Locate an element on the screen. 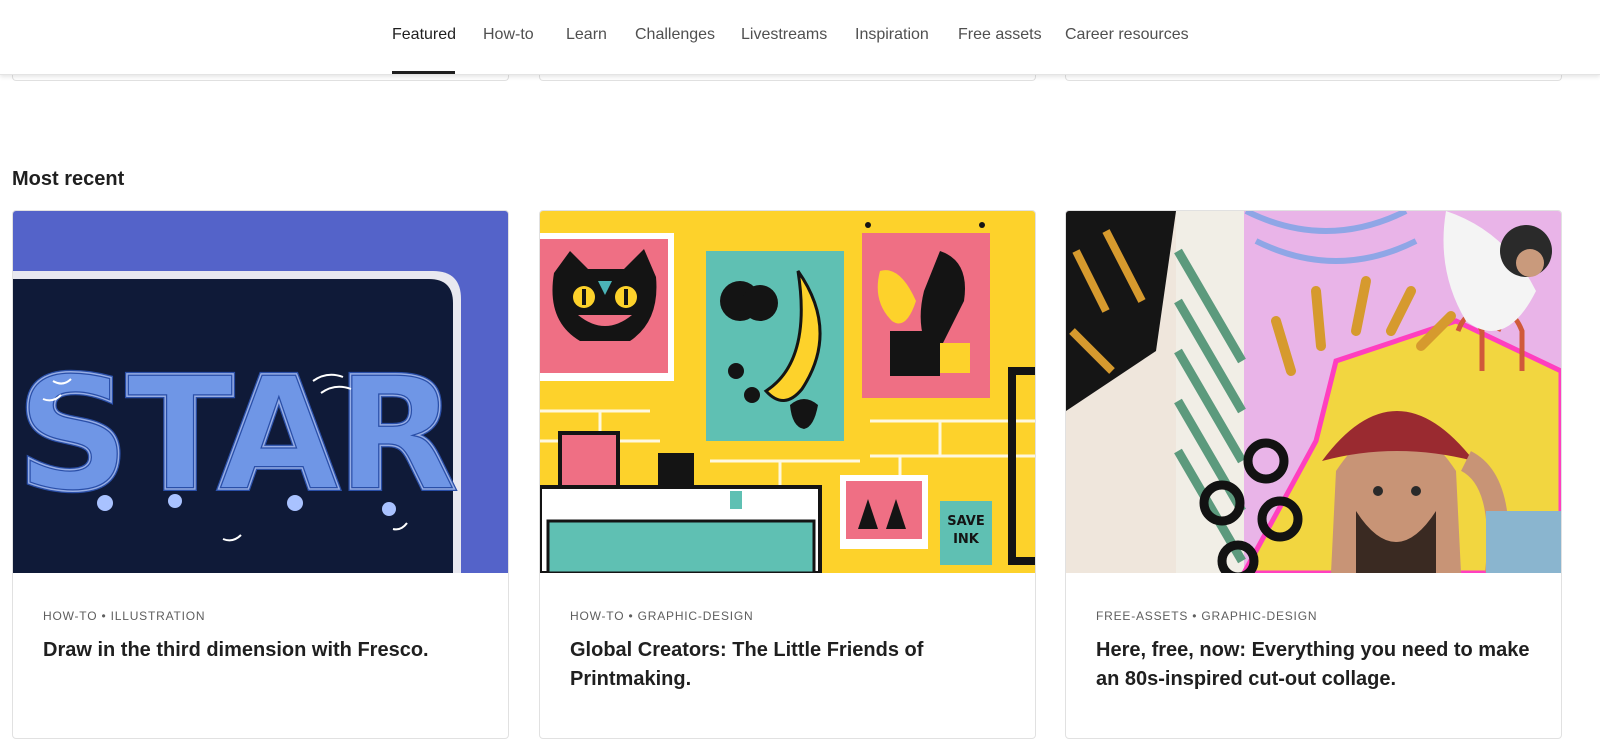  svg-text: STAR is located at coordinates (235, 435).